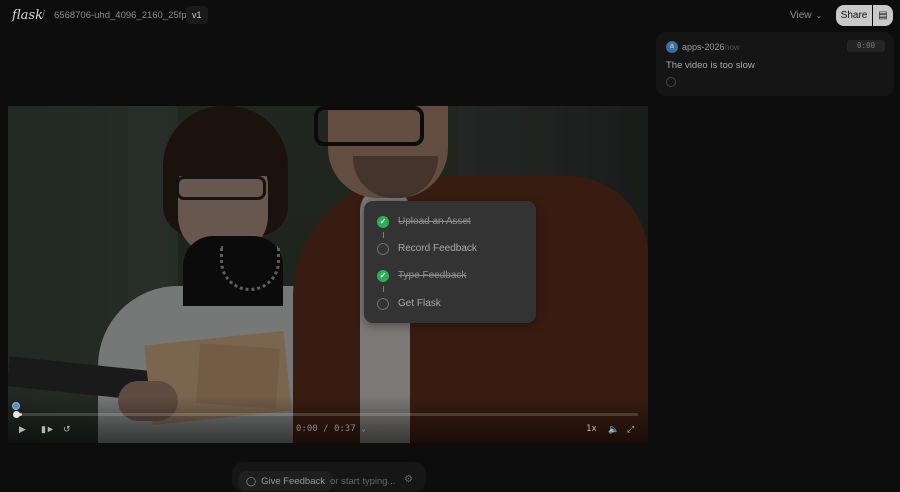  Describe the element at coordinates (307, 429) in the screenshot. I see `current-time: 0:00` at that location.